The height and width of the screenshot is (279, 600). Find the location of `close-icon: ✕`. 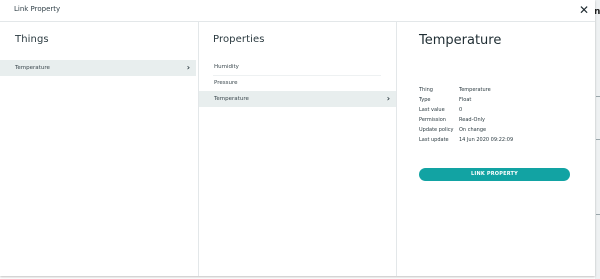

close-icon: ✕ is located at coordinates (584, 10).